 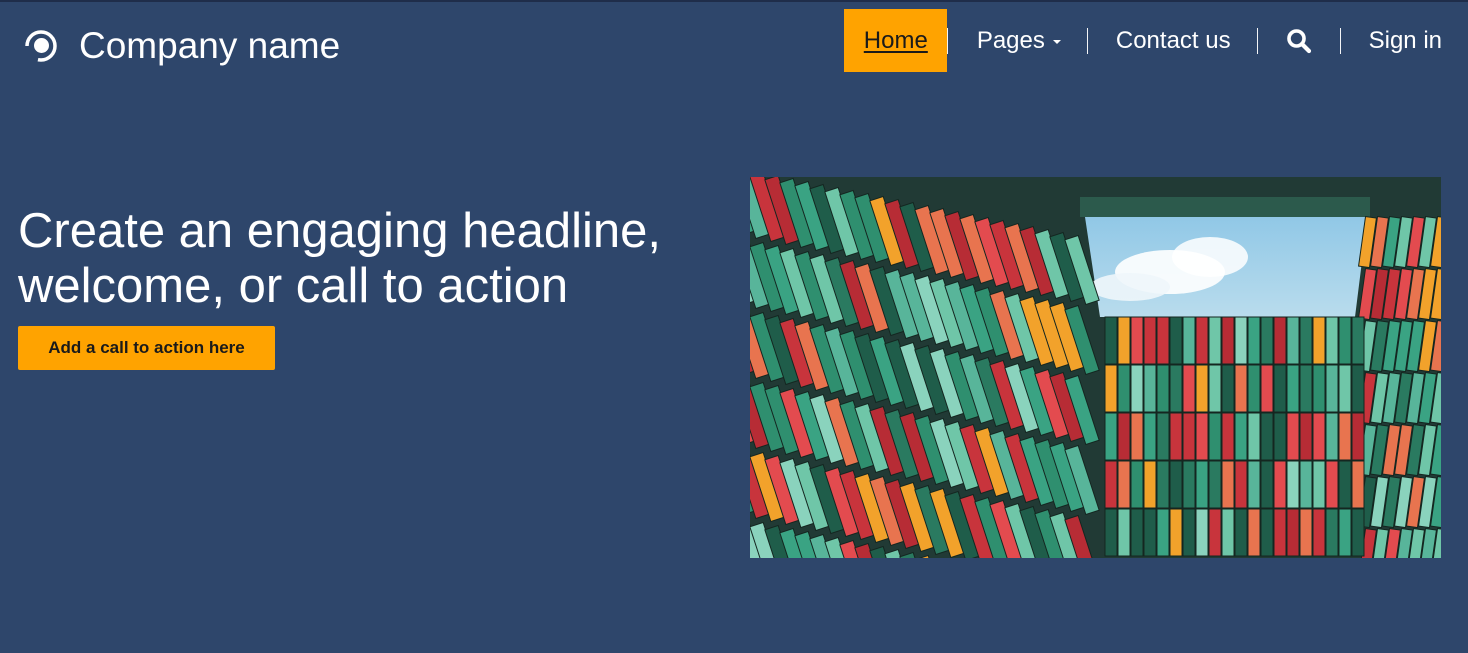 What do you see at coordinates (146, 348) in the screenshot?
I see `call-to-action-button: Add a call to action here` at bounding box center [146, 348].